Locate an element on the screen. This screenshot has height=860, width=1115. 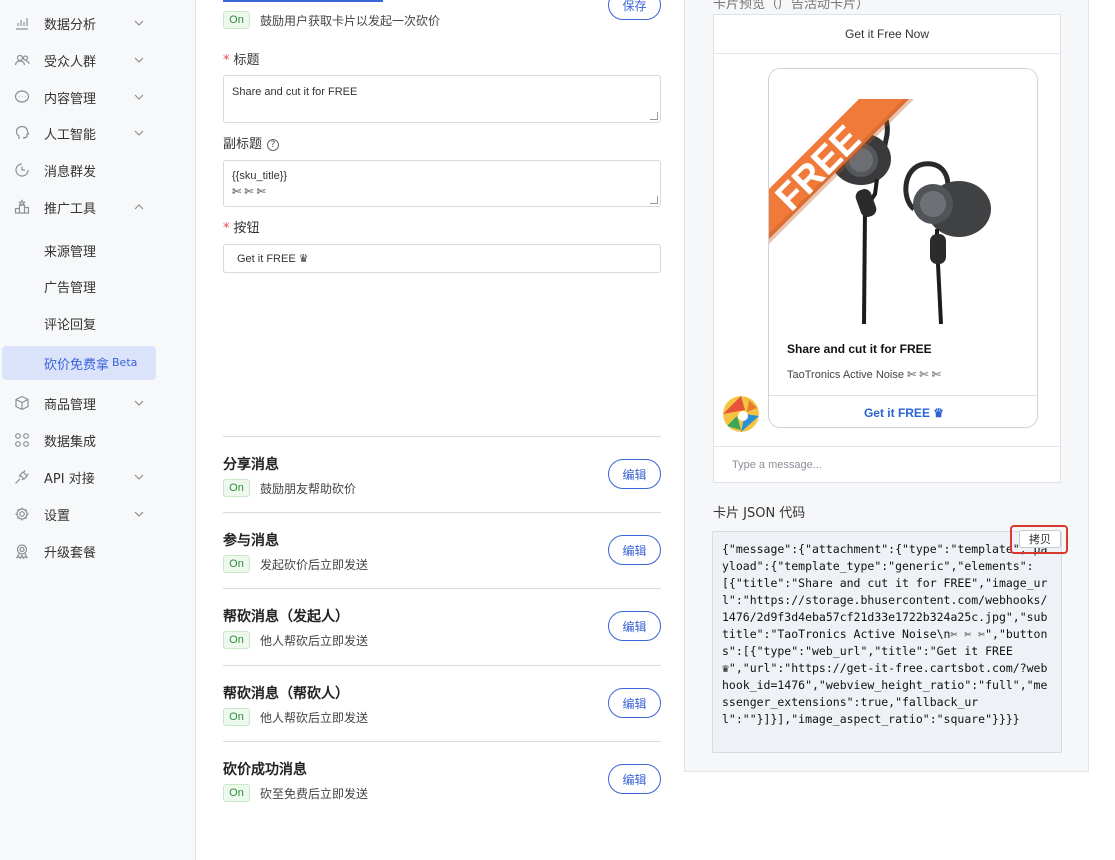
card-status-row: On 鼓励用户获取卡片以发起一次砍价 is located at coordinates (331, 20).